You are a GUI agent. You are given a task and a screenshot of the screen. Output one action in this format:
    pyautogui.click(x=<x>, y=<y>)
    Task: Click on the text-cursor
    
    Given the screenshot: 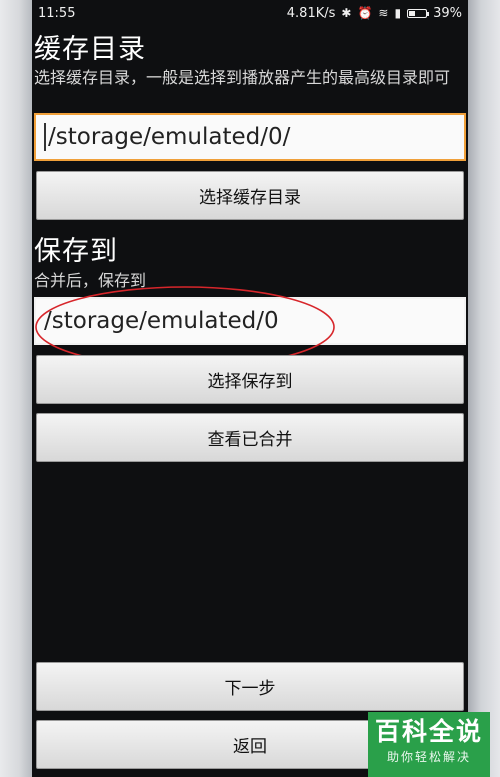 What is the action you would take?
    pyautogui.click(x=45, y=137)
    